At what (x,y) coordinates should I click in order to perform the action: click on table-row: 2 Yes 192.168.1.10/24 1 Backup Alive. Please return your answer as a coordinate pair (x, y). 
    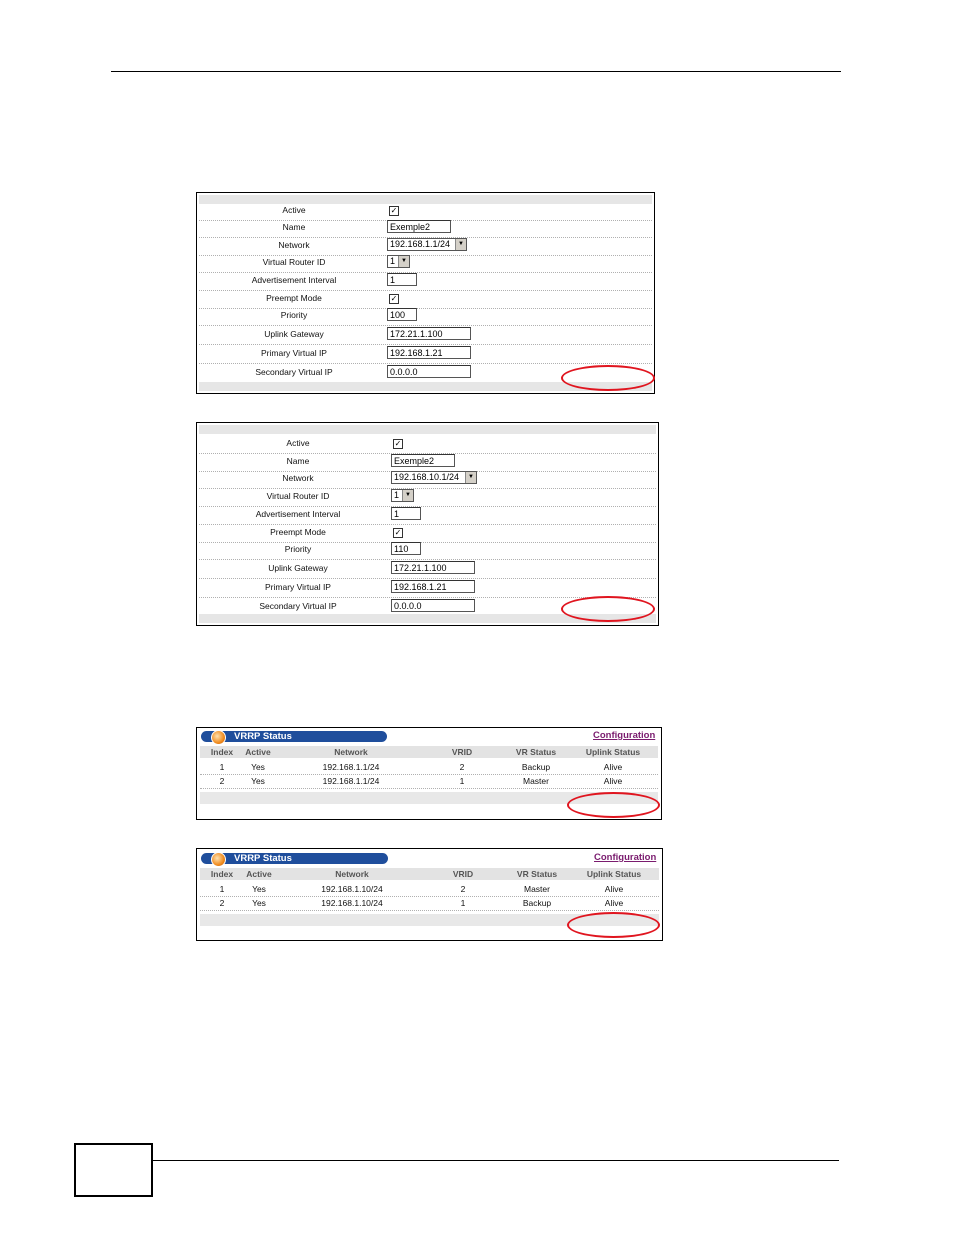
    Looking at the image, I should click on (429, 903).